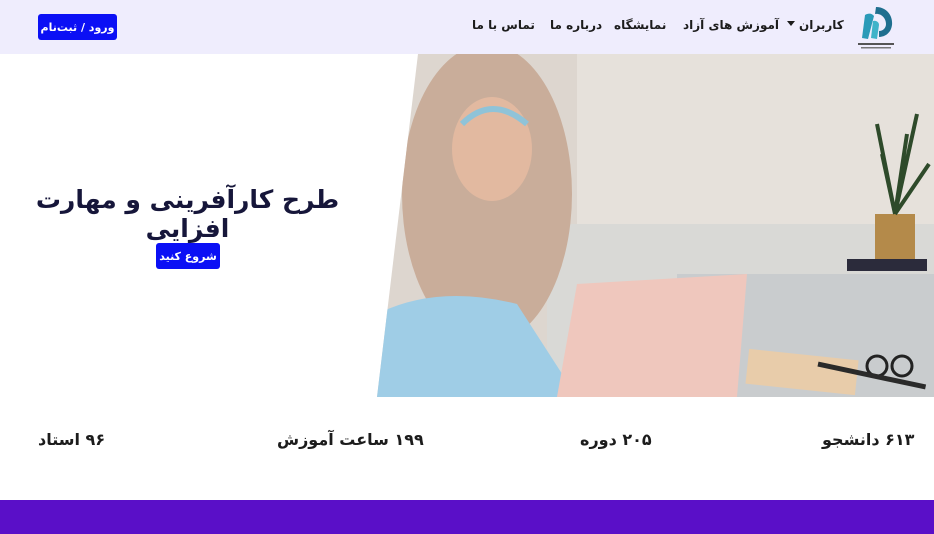 The height and width of the screenshot is (534, 934). I want to click on nav-exhibition: نمایشگاه, so click(640, 25).